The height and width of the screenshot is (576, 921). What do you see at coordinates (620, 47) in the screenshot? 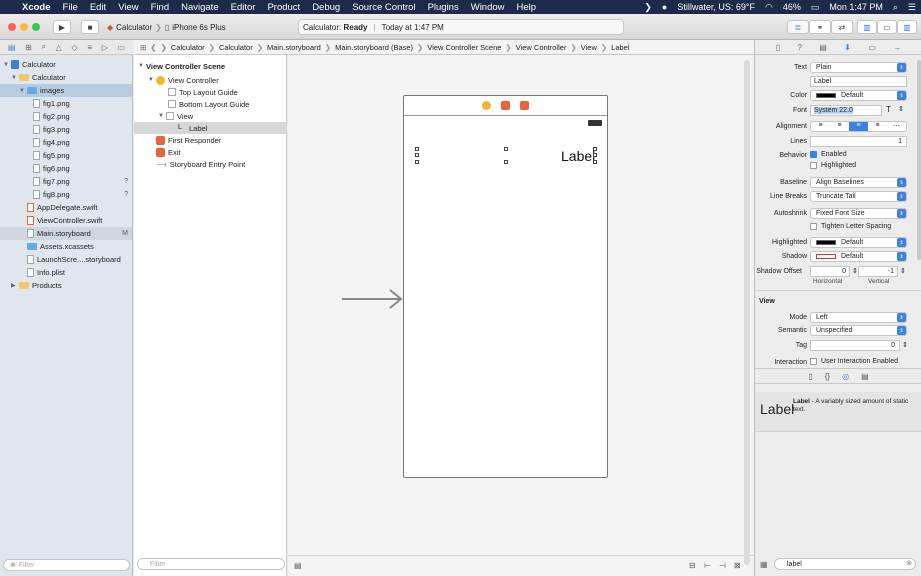
I see `breadcrumb-label: Label` at bounding box center [620, 47].